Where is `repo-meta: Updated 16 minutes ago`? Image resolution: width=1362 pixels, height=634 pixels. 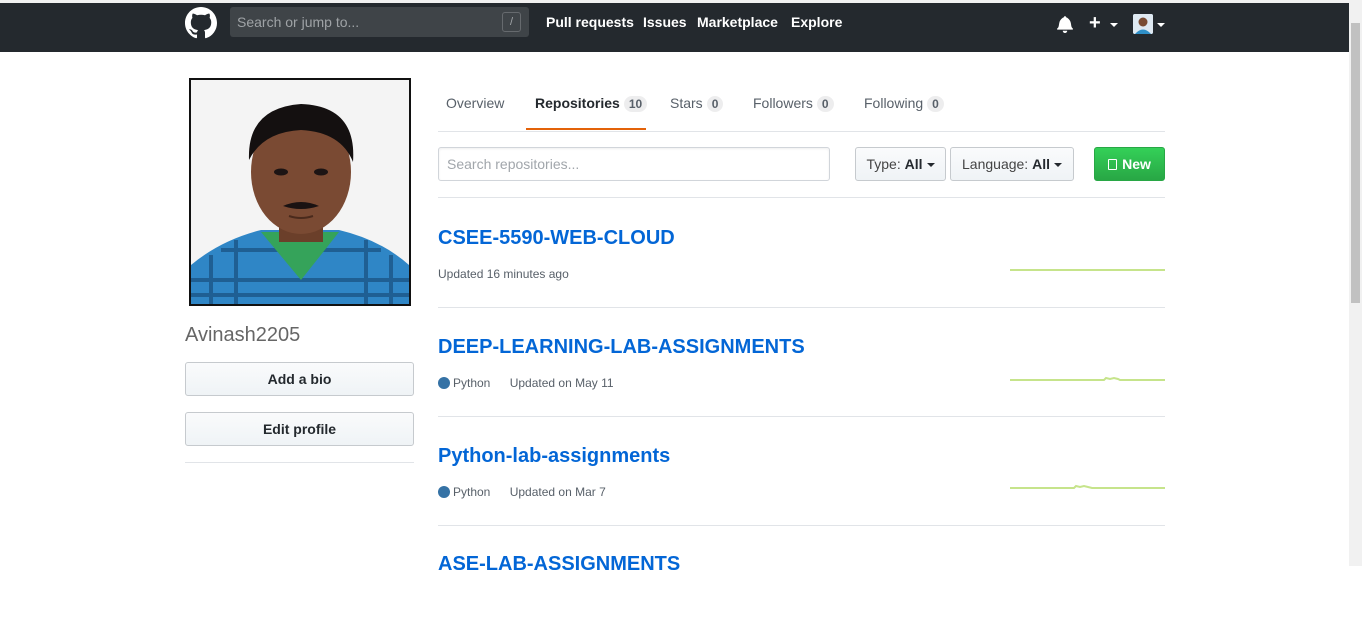 repo-meta: Updated 16 minutes ago is located at coordinates (503, 274).